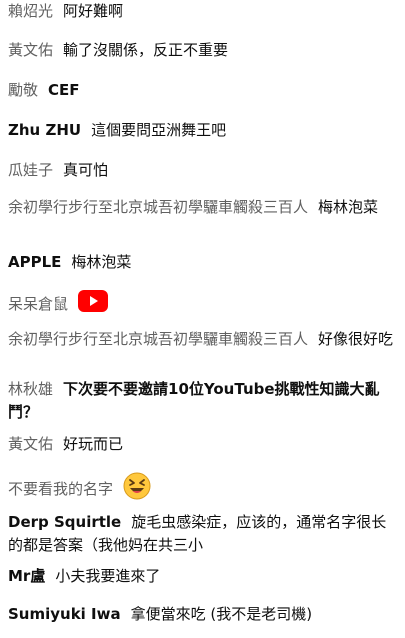 This screenshot has width=405, height=638. Describe the element at coordinates (203, 304) in the screenshot. I see `chat-message: 呆呆倉鼠` at that location.